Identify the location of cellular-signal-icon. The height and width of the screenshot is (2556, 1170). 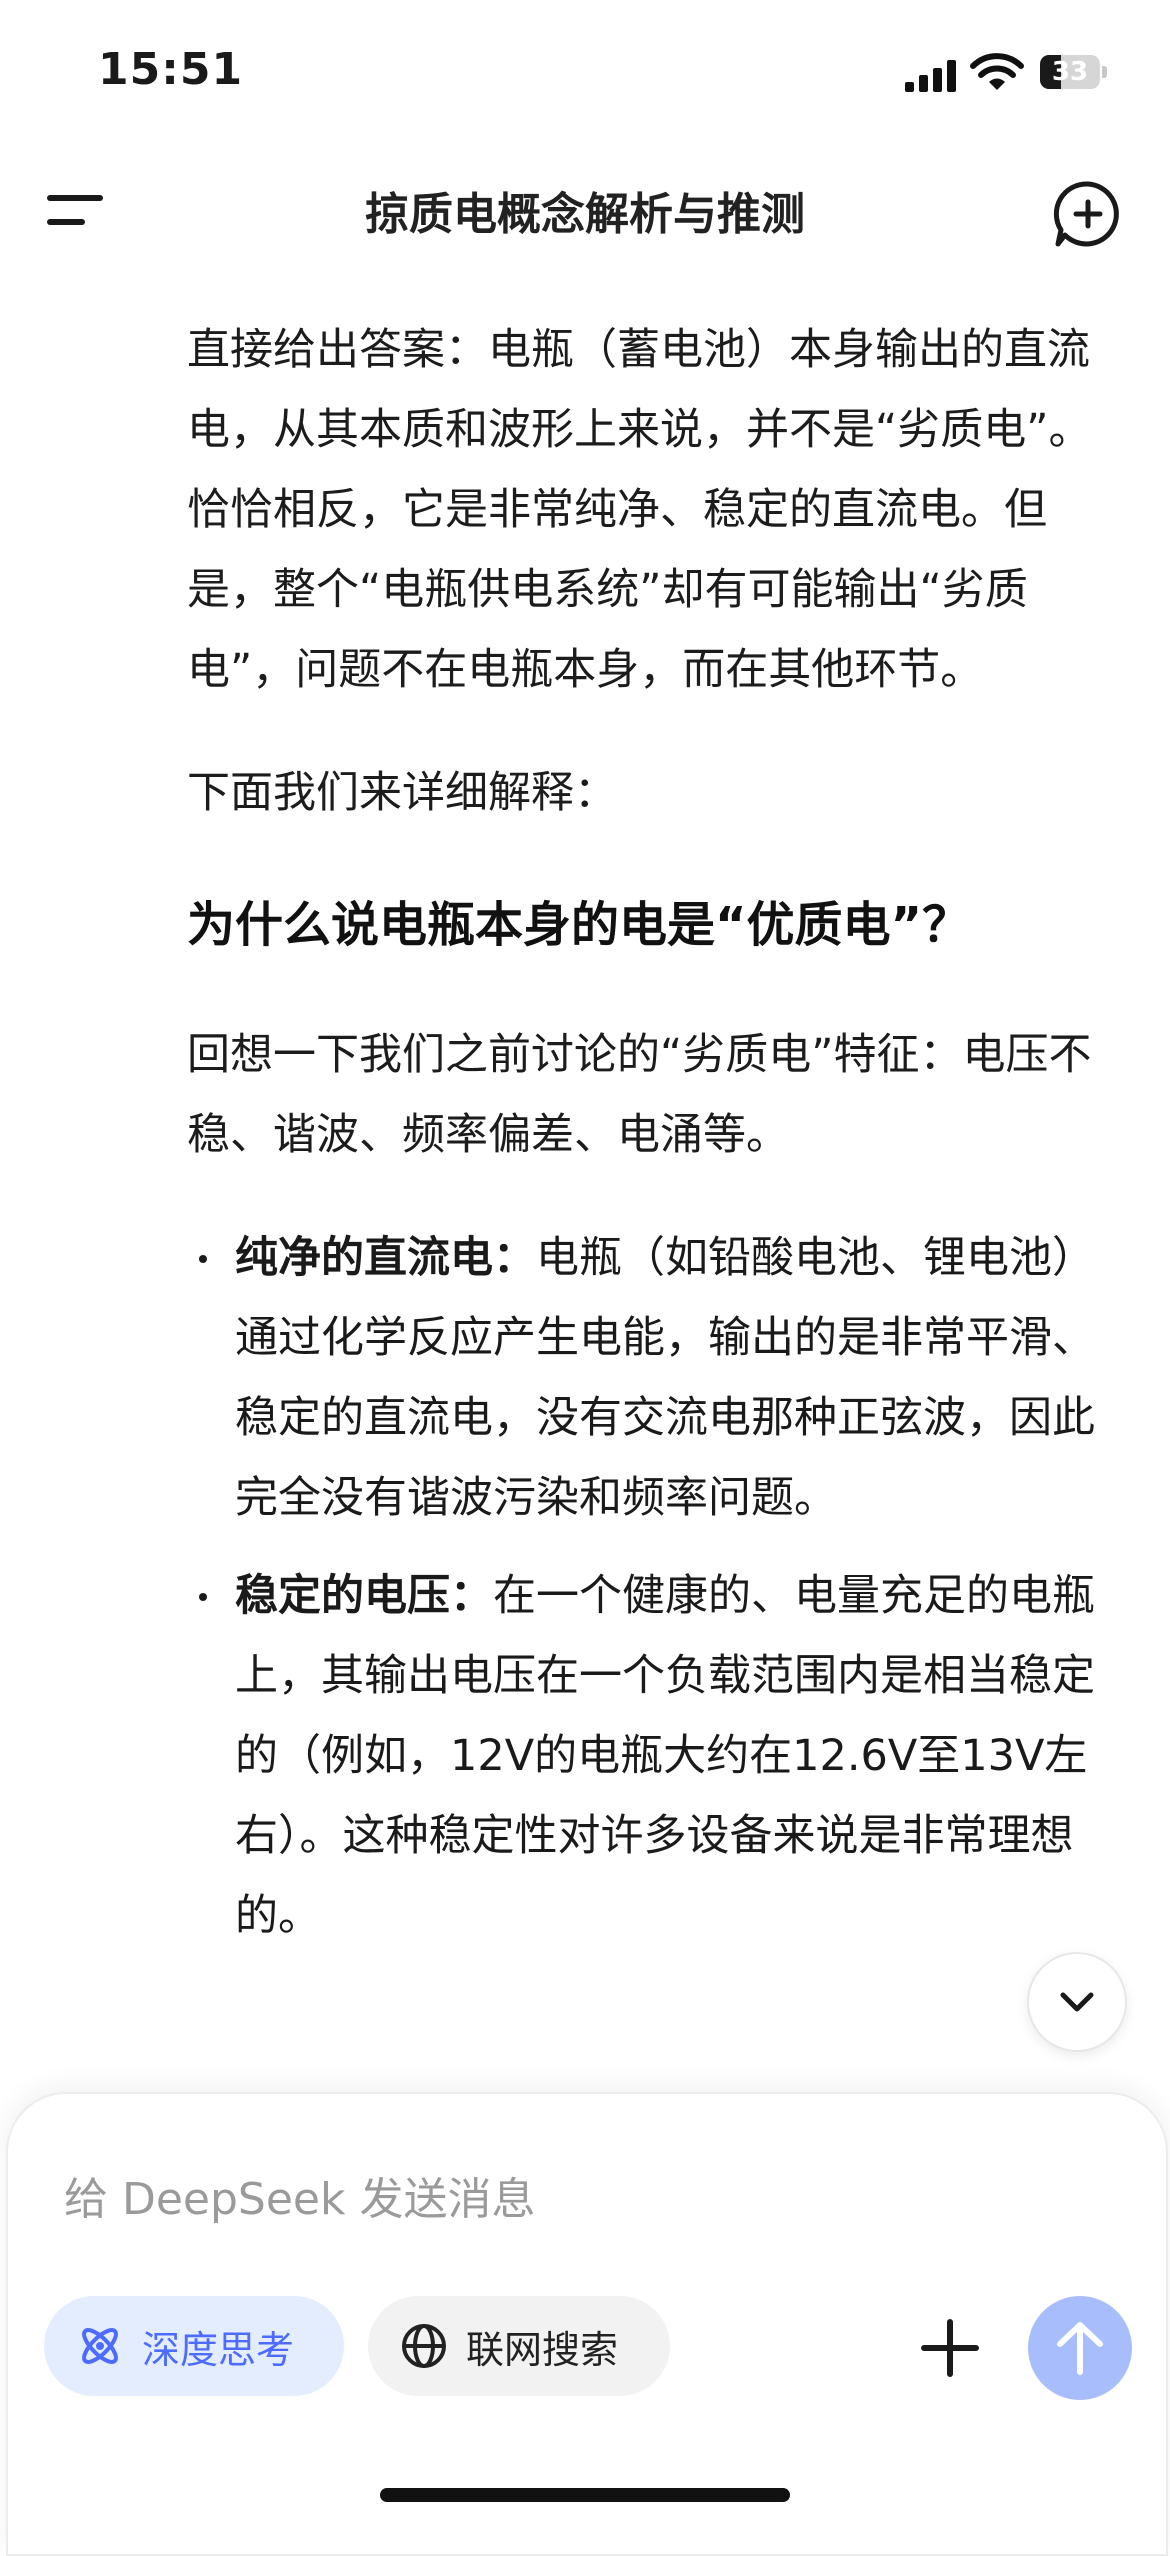
(930, 76).